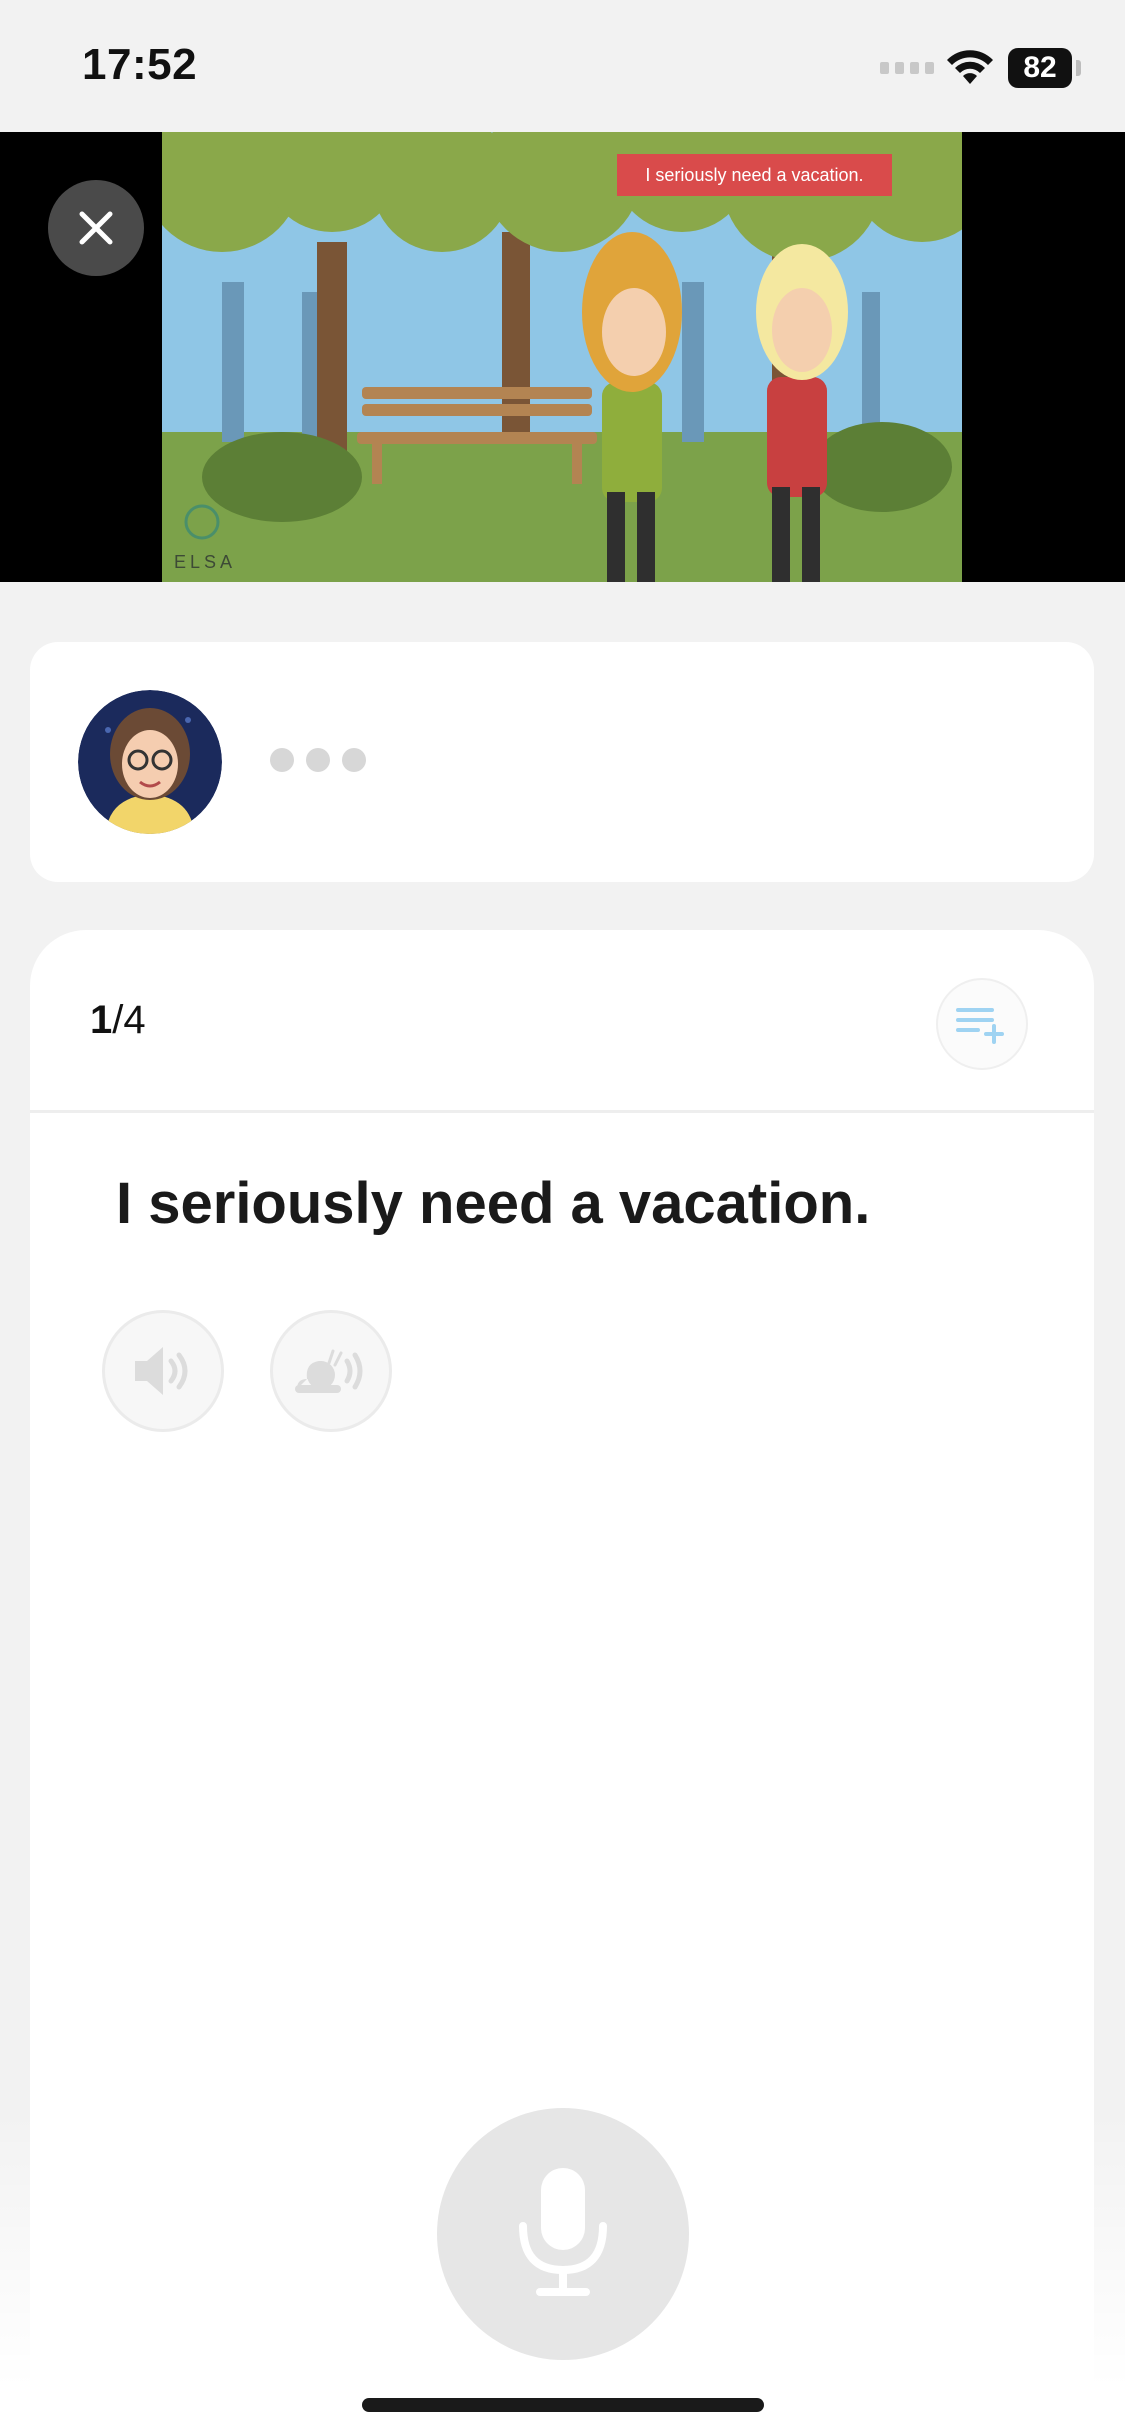 This screenshot has height=2436, width=1125. What do you see at coordinates (562, 1111) in the screenshot?
I see `divider` at bounding box center [562, 1111].